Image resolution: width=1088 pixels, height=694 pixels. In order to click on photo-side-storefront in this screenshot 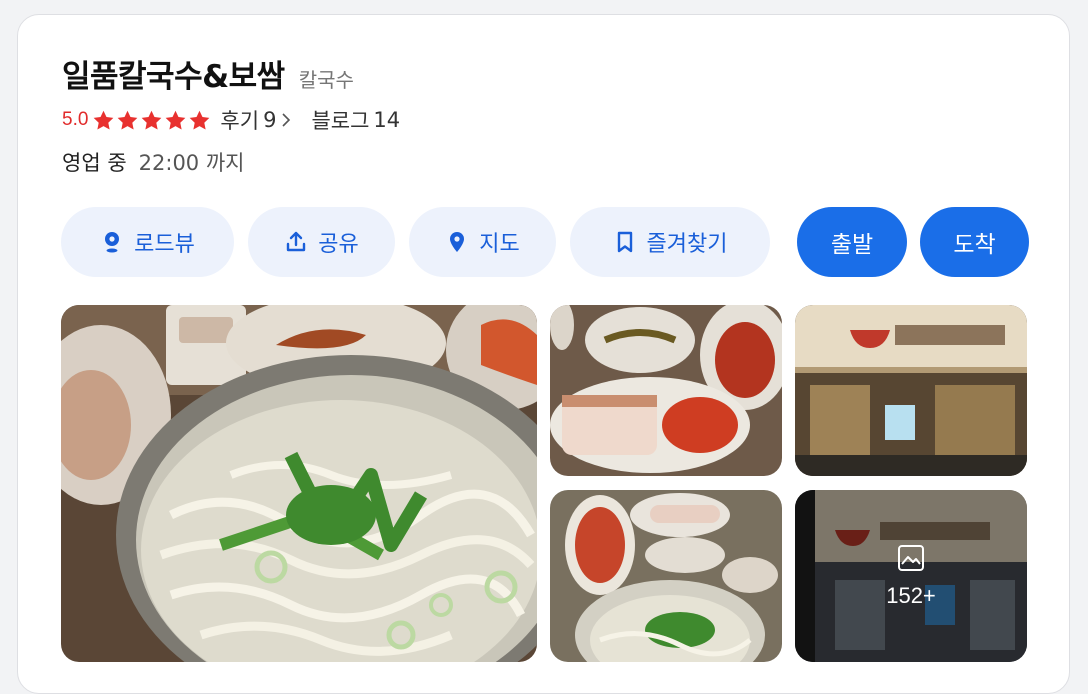, I will do `click(911, 390)`.